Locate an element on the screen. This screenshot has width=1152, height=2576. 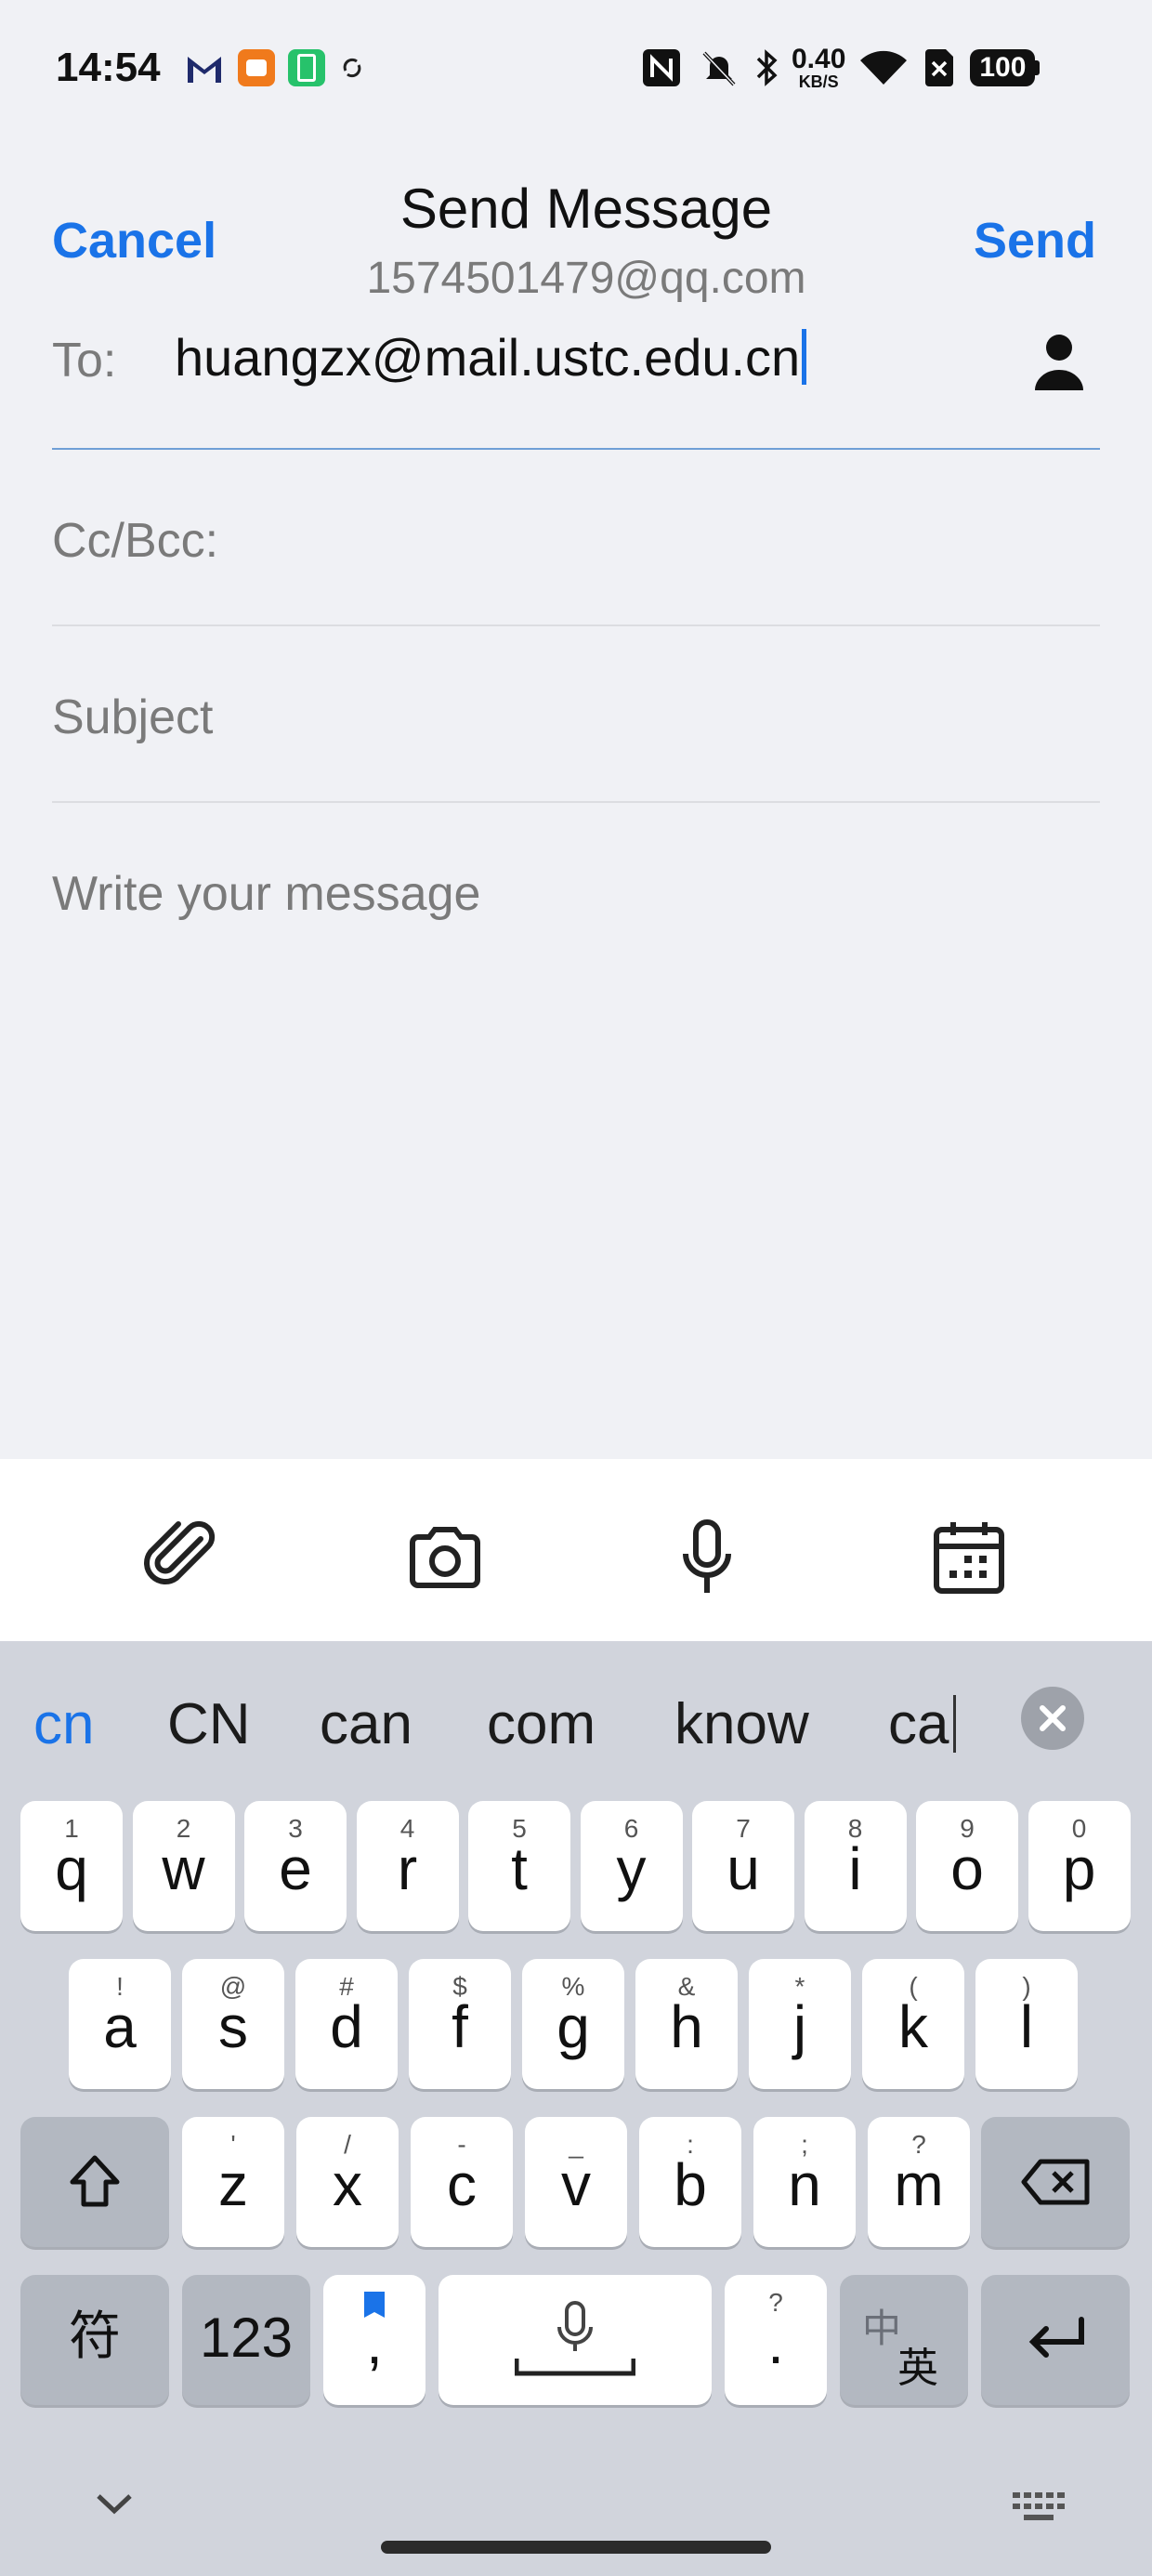
lang-zh-label: 中 is located at coordinates (882, 2328).